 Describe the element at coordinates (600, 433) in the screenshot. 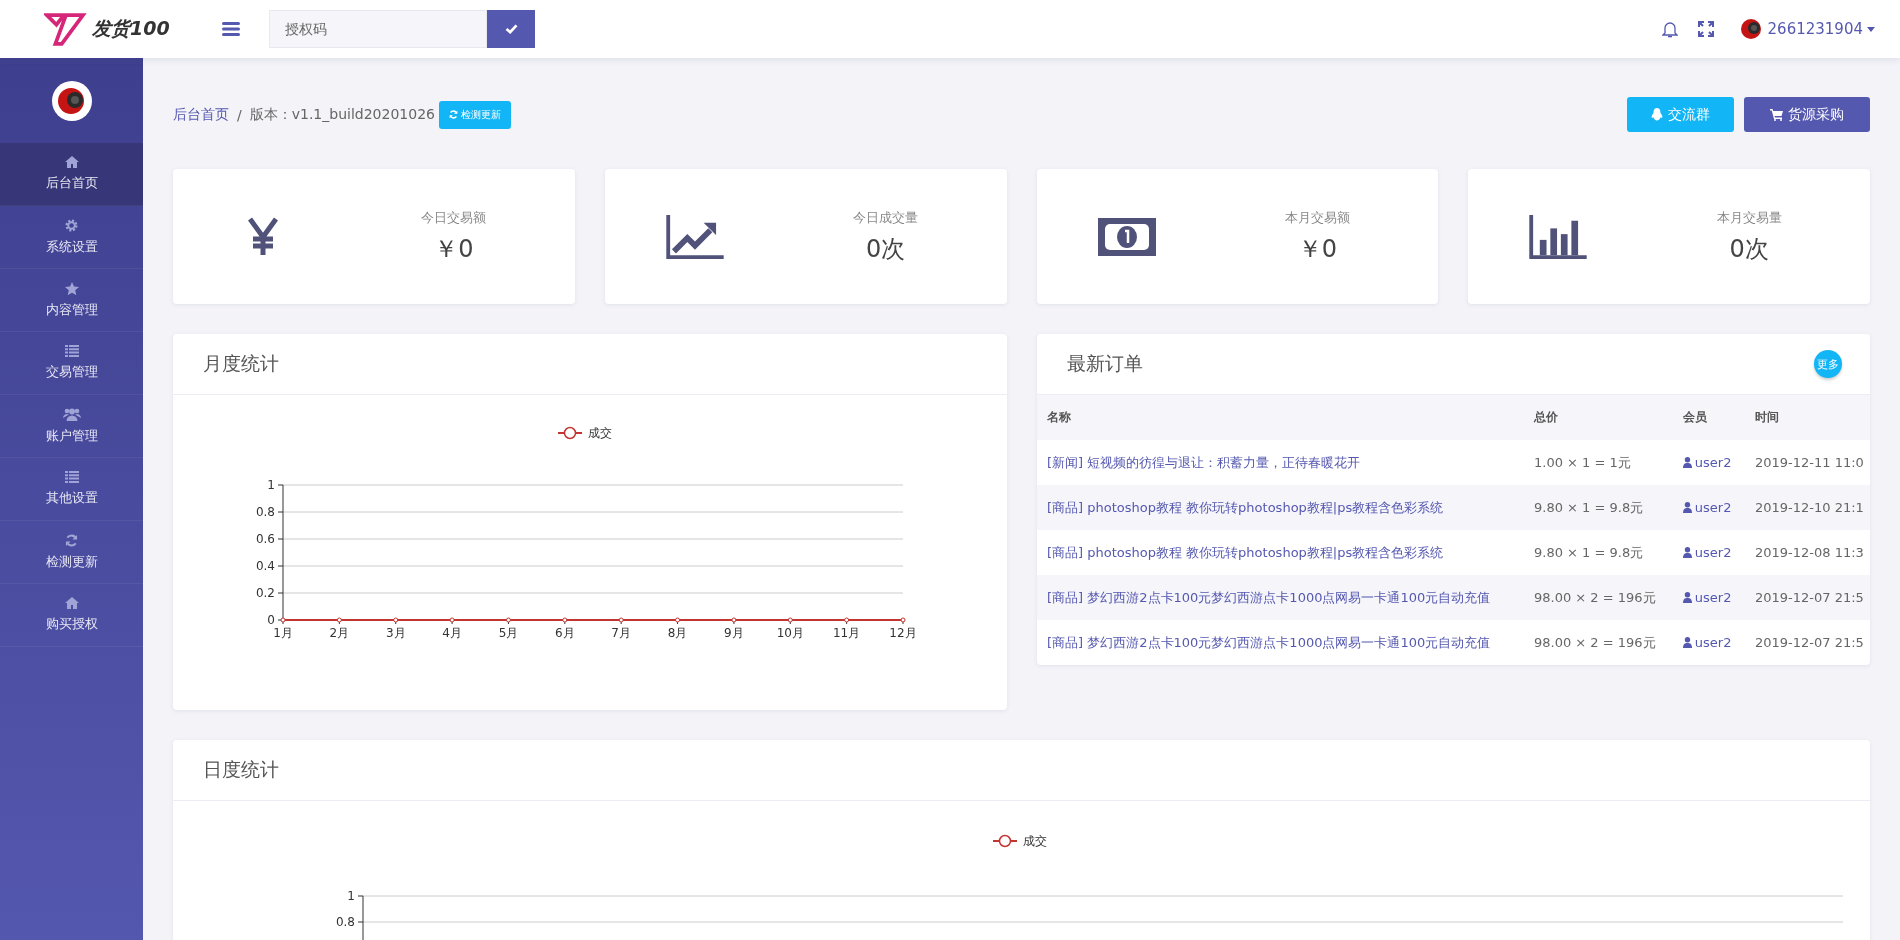

I see `legend-label: 成交` at that location.